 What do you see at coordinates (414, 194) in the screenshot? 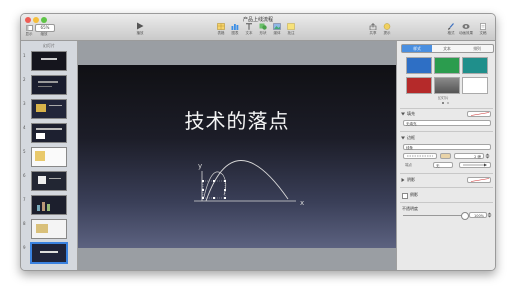
I see `reflection-label: 倒影` at bounding box center [414, 194].